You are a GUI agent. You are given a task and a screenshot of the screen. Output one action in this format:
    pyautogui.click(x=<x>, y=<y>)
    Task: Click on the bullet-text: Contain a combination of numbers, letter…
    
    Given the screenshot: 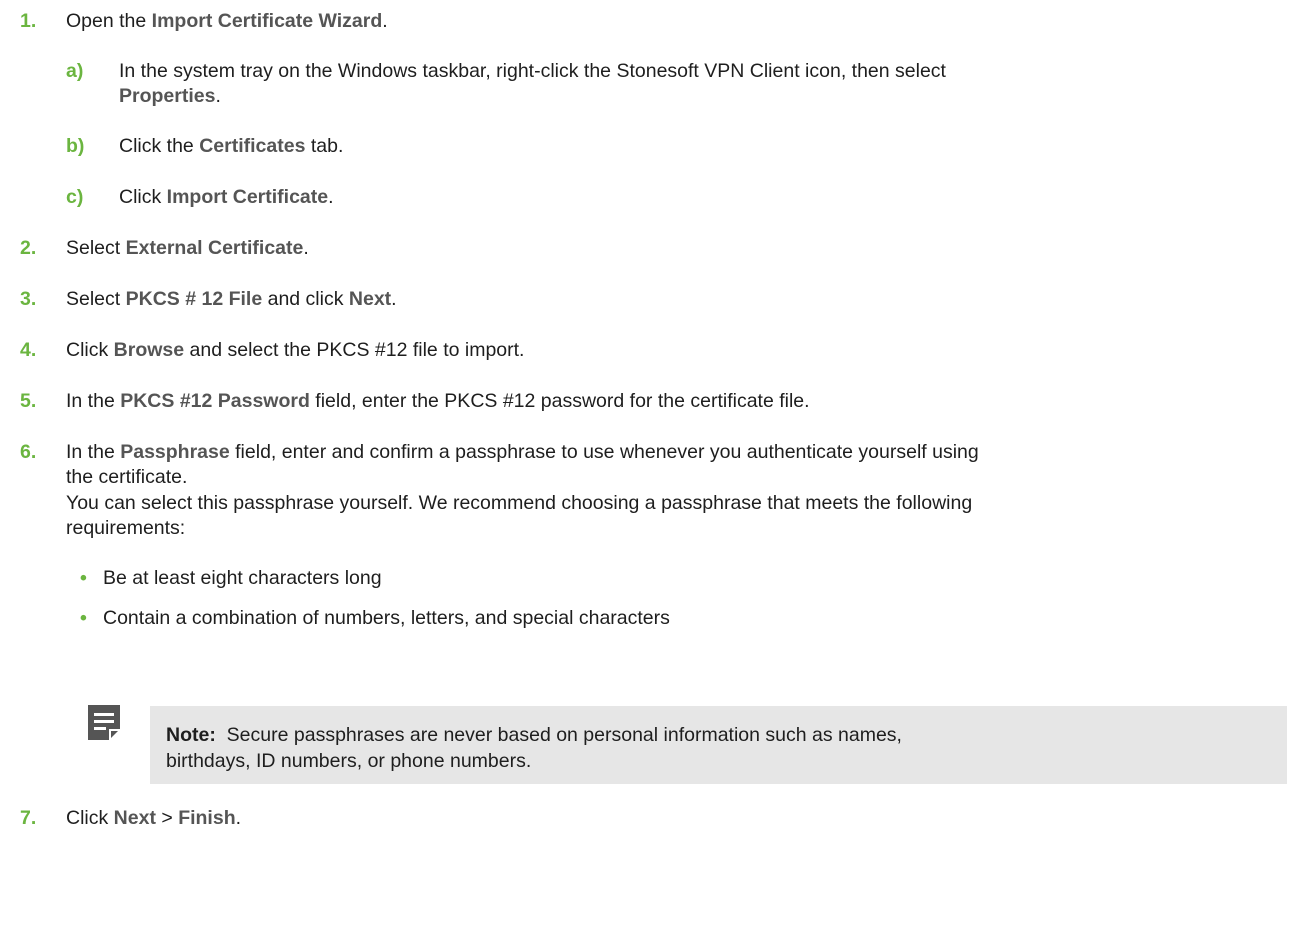 What is the action you would take?
    pyautogui.click(x=386, y=618)
    